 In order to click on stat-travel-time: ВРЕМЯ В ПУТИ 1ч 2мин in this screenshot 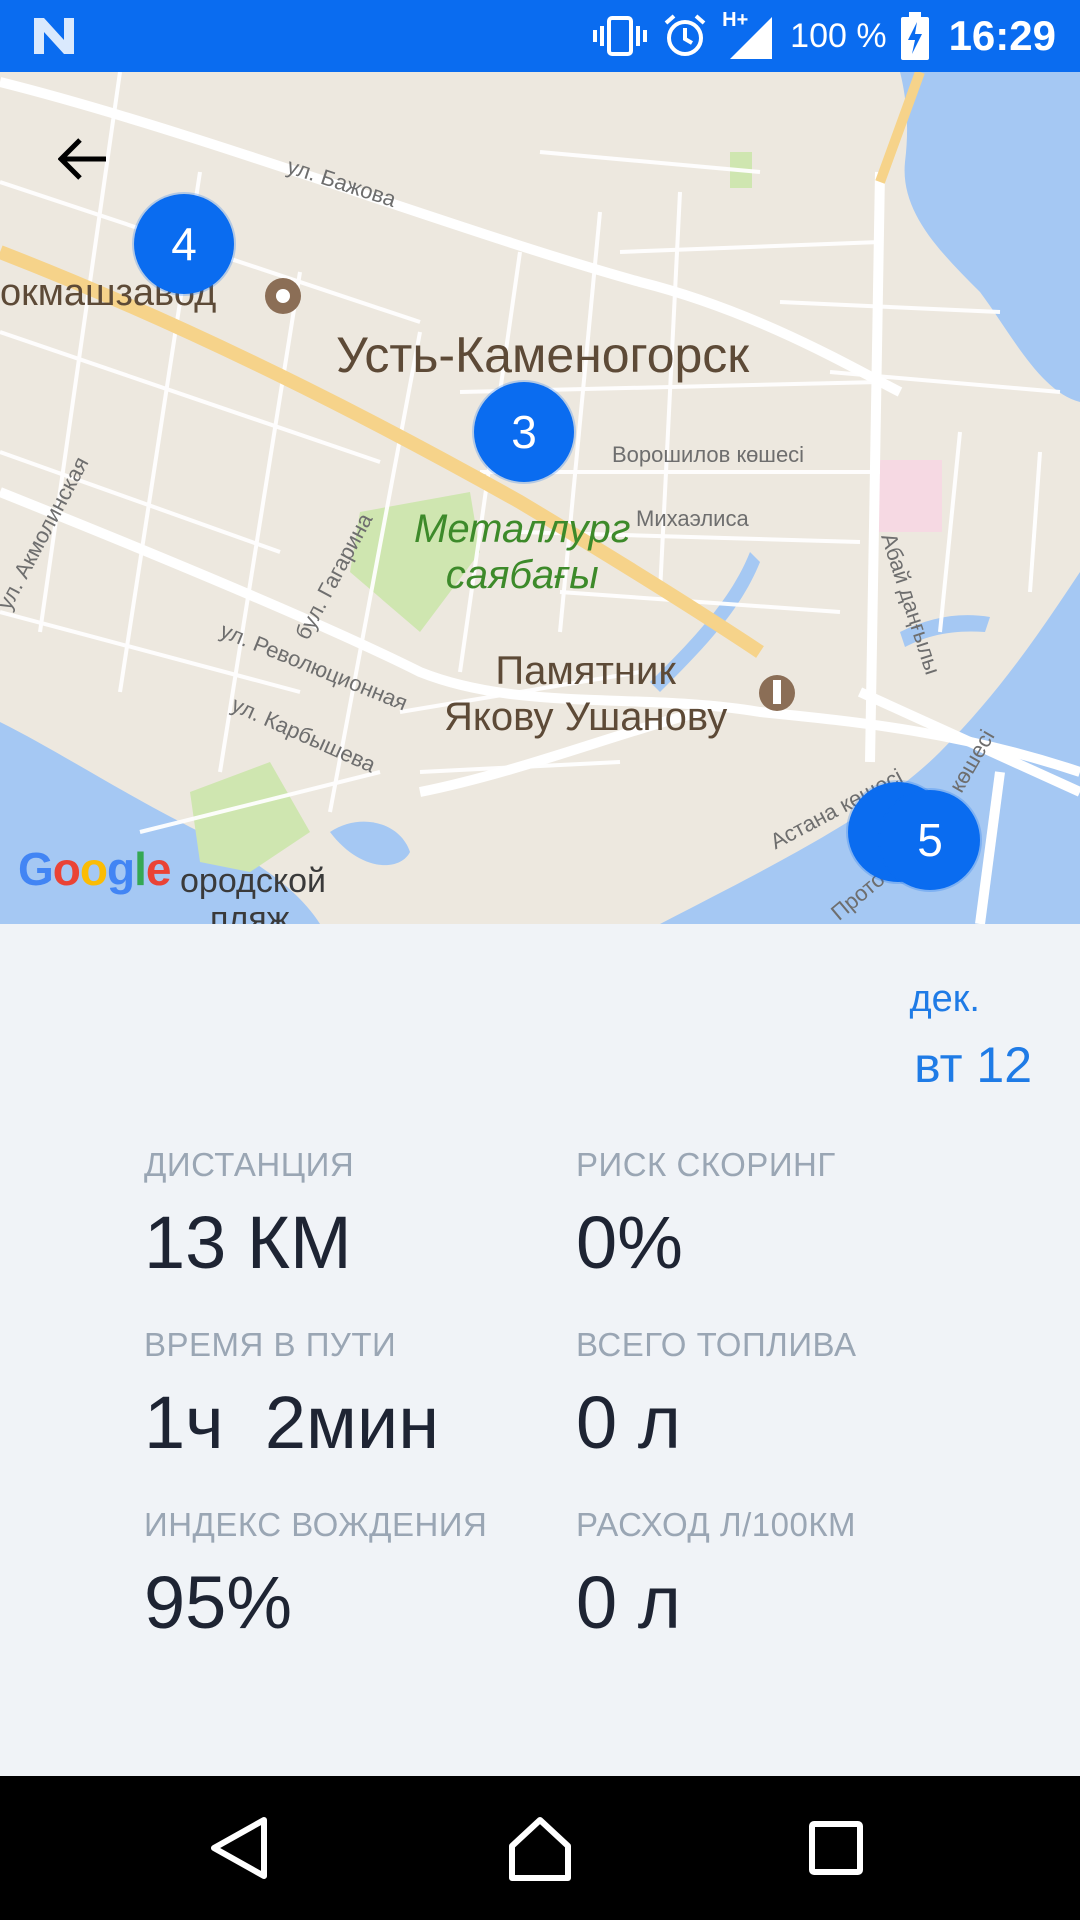, I will do `click(291, 1395)`.